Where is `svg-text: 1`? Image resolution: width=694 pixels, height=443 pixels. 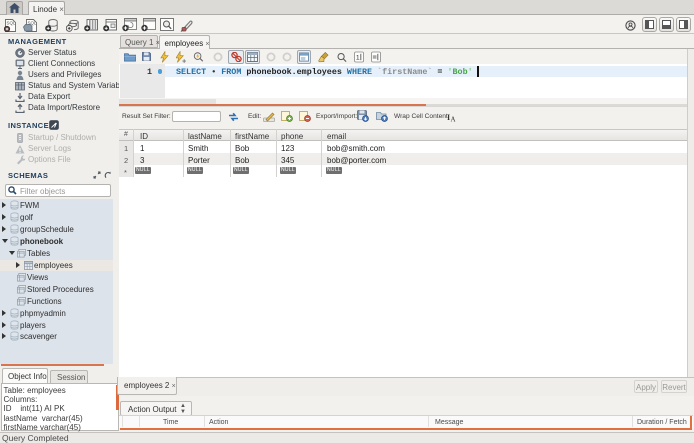 svg-text: 1 is located at coordinates (358, 57).